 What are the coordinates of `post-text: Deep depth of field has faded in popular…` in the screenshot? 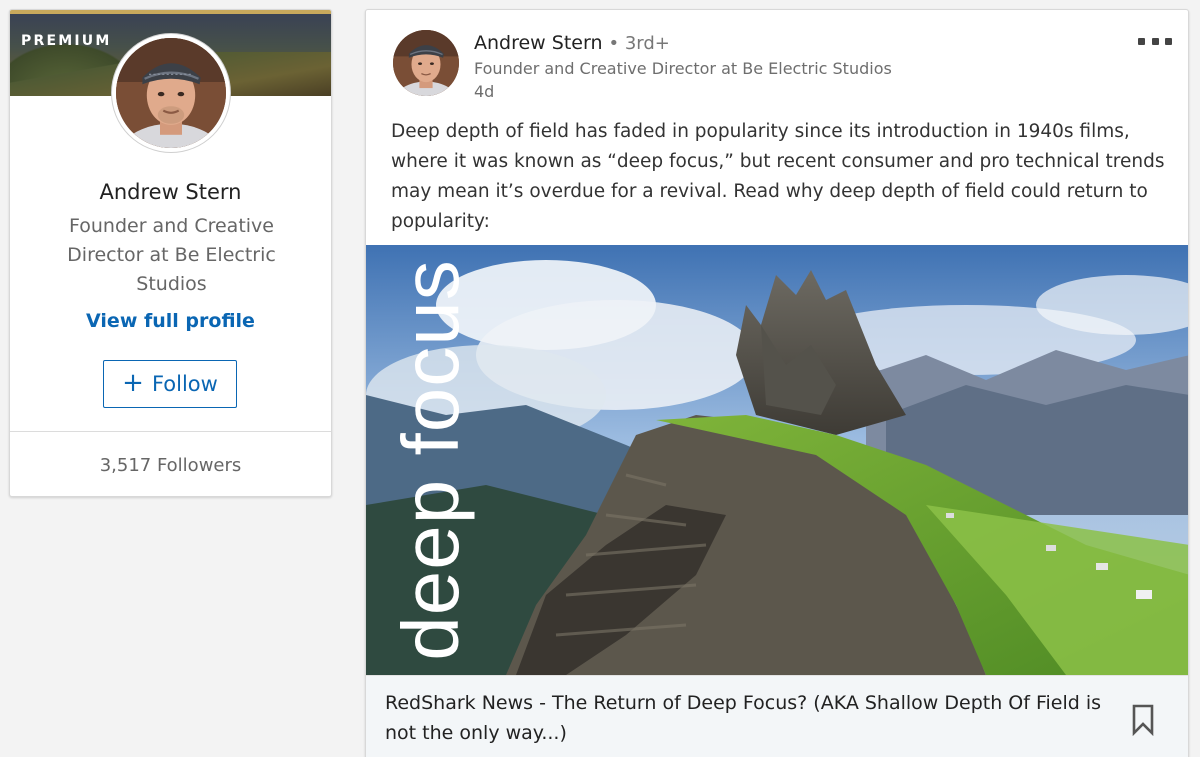 It's located at (778, 176).